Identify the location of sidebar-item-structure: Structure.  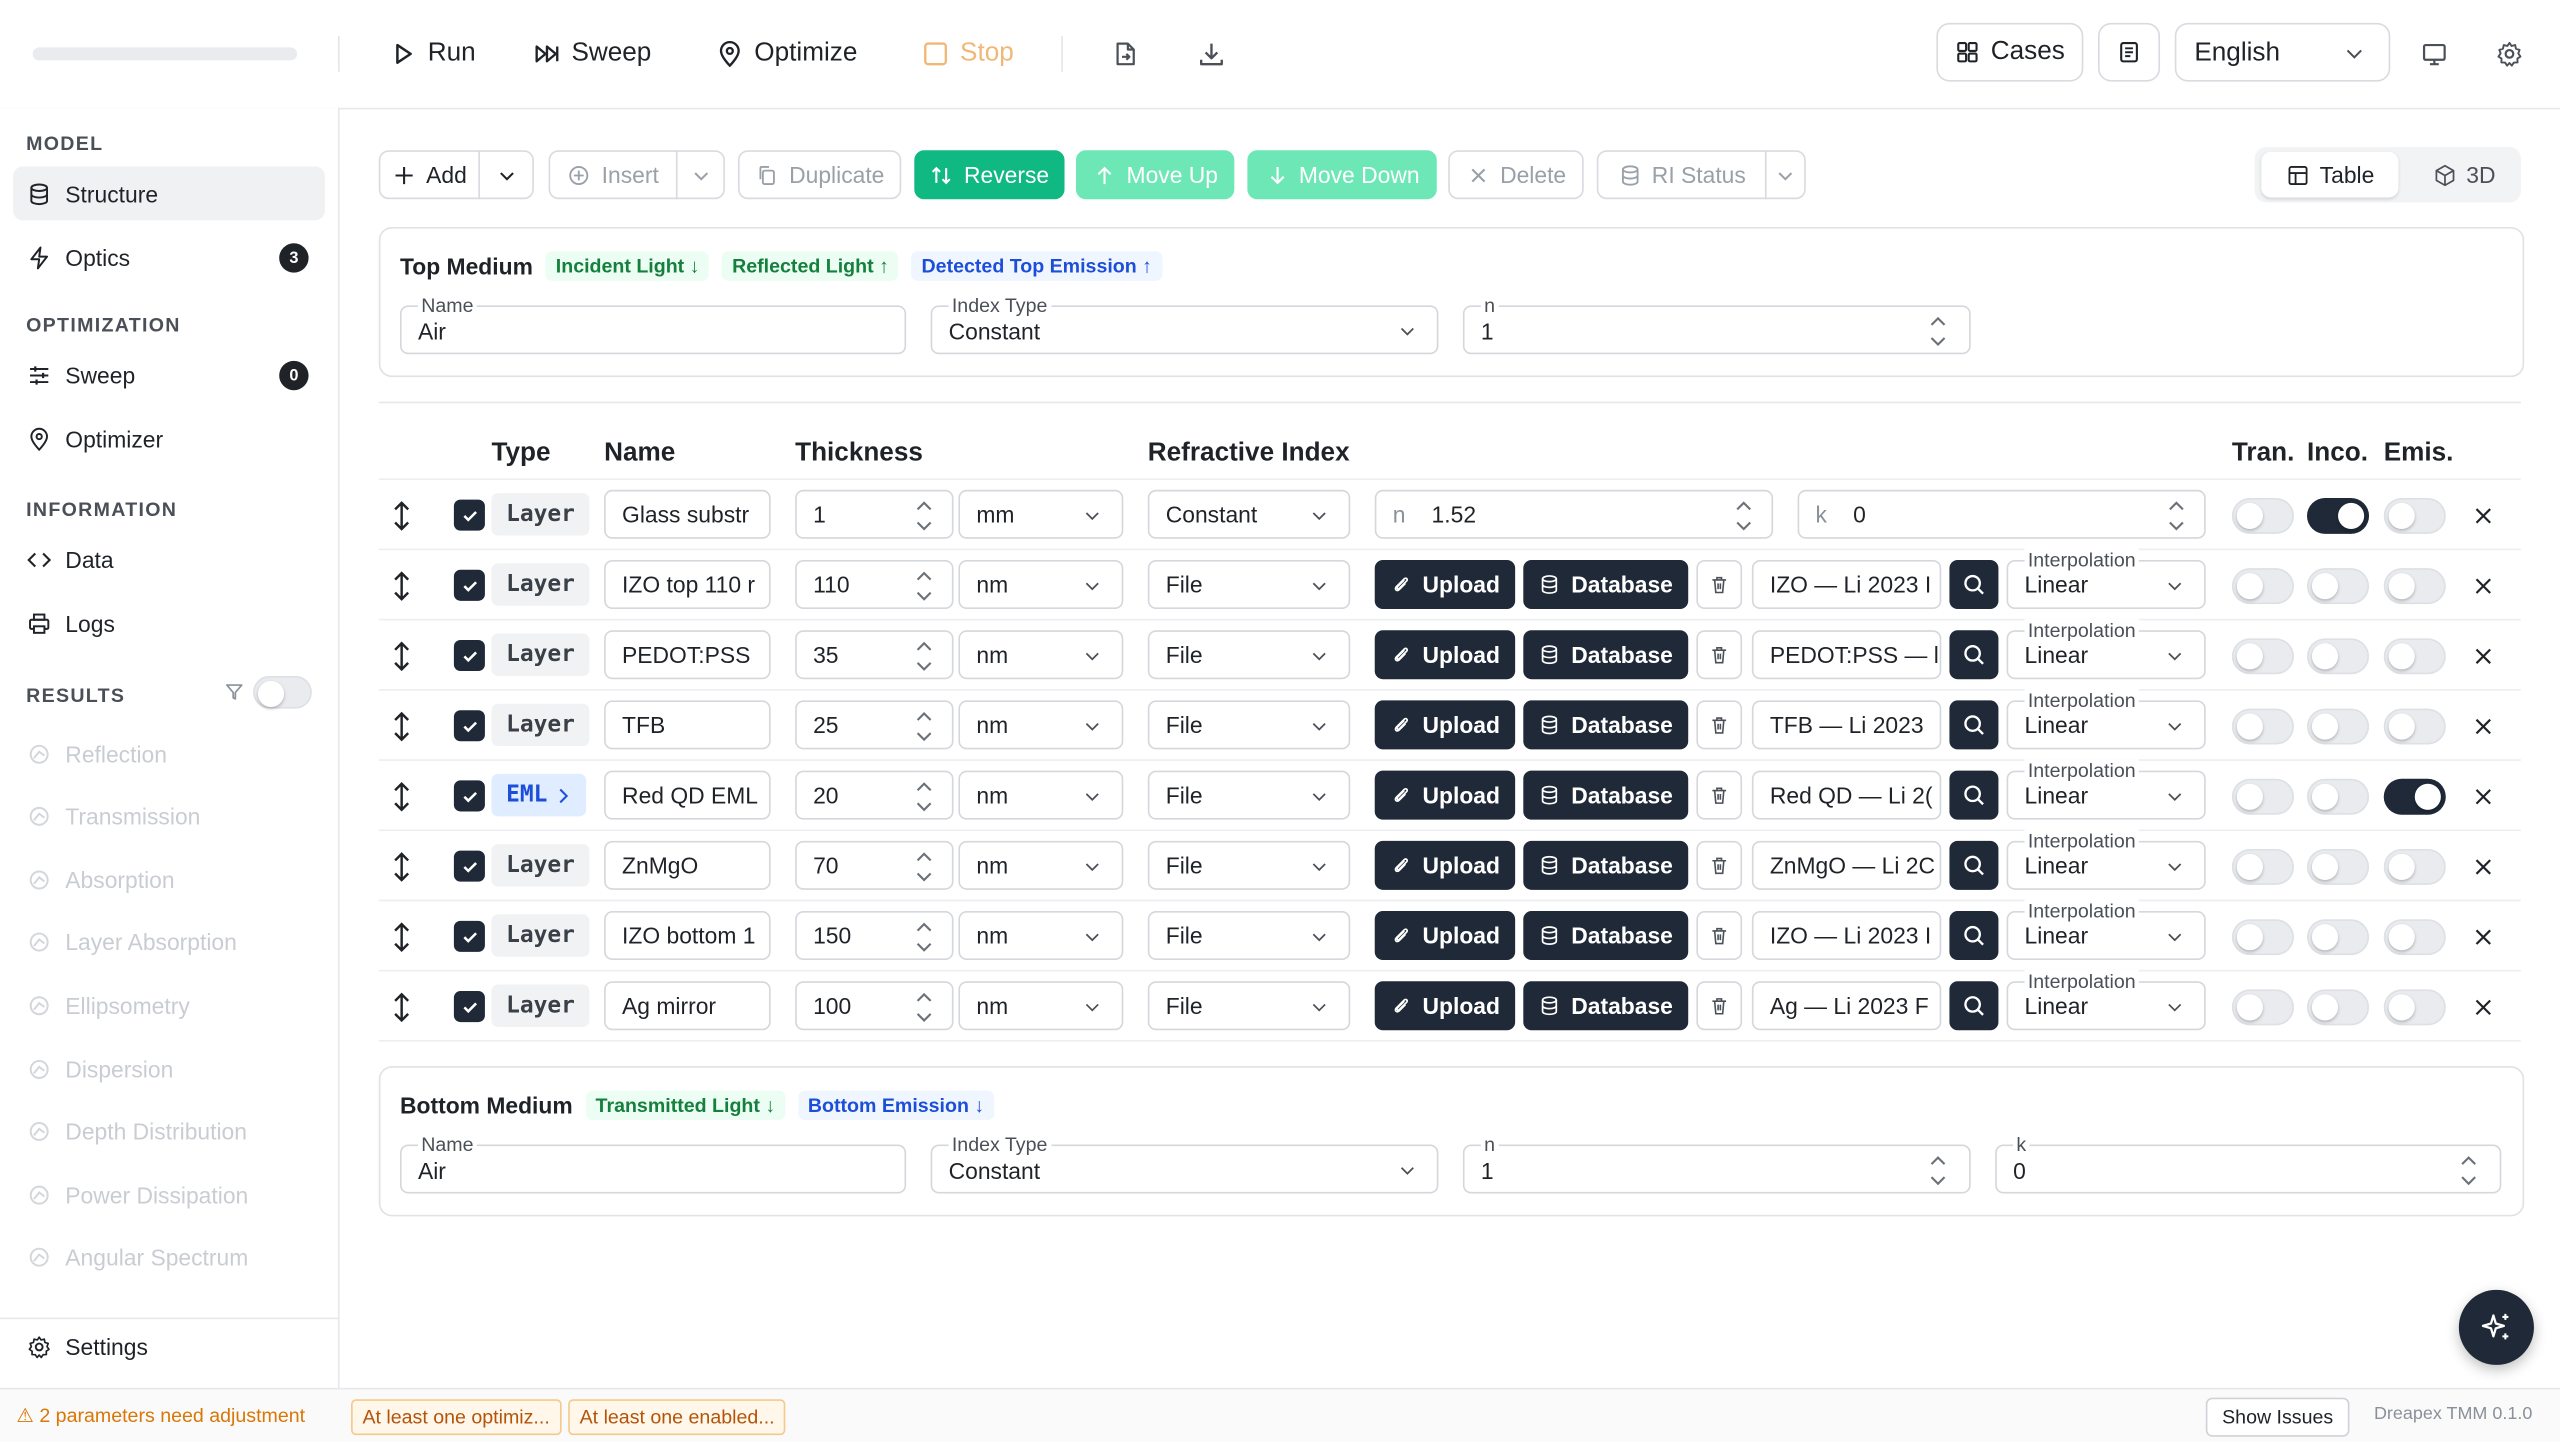
(169, 193).